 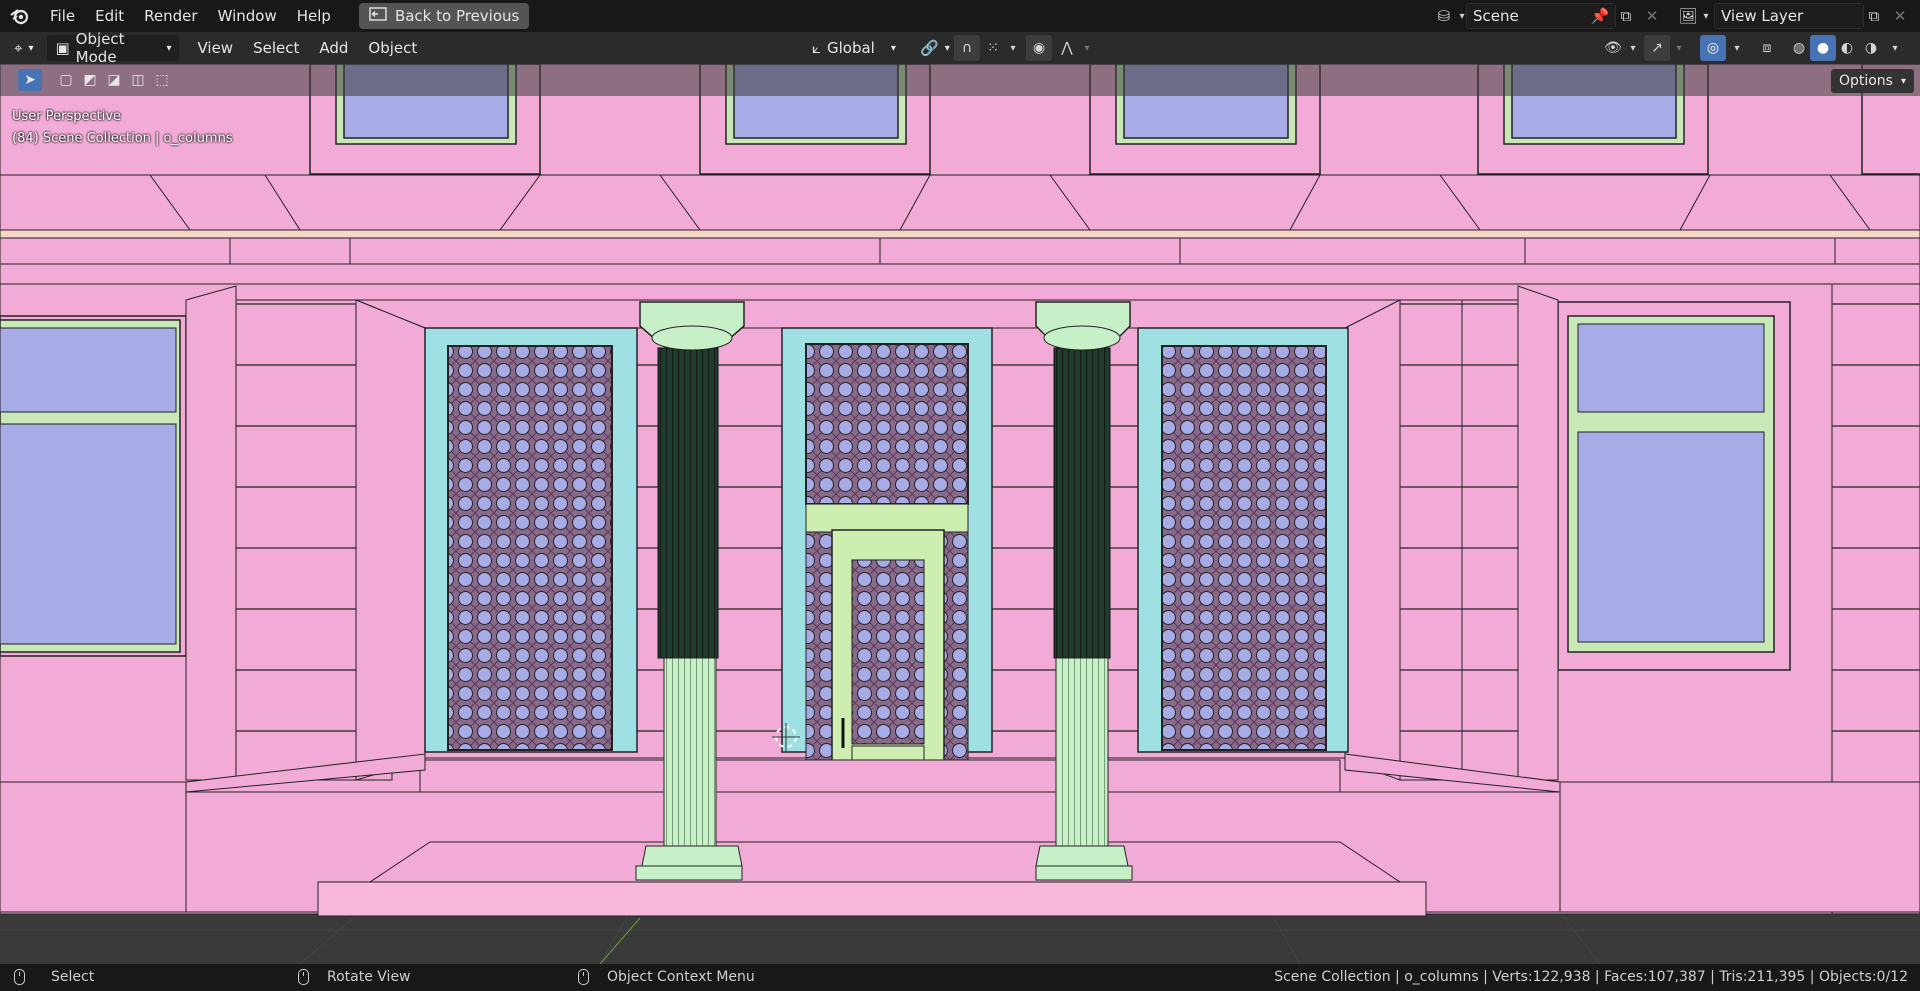 What do you see at coordinates (19, 977) in the screenshot?
I see `mouse-left-icon` at bounding box center [19, 977].